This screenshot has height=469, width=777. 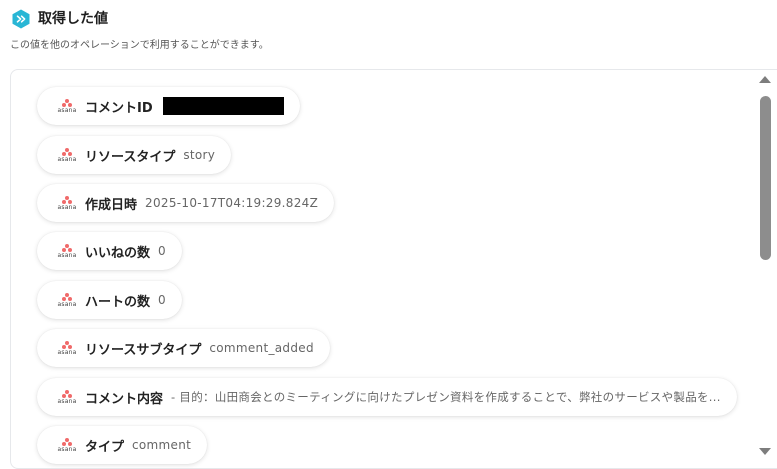 I want to click on value-label: 作成日時, so click(x=111, y=205).